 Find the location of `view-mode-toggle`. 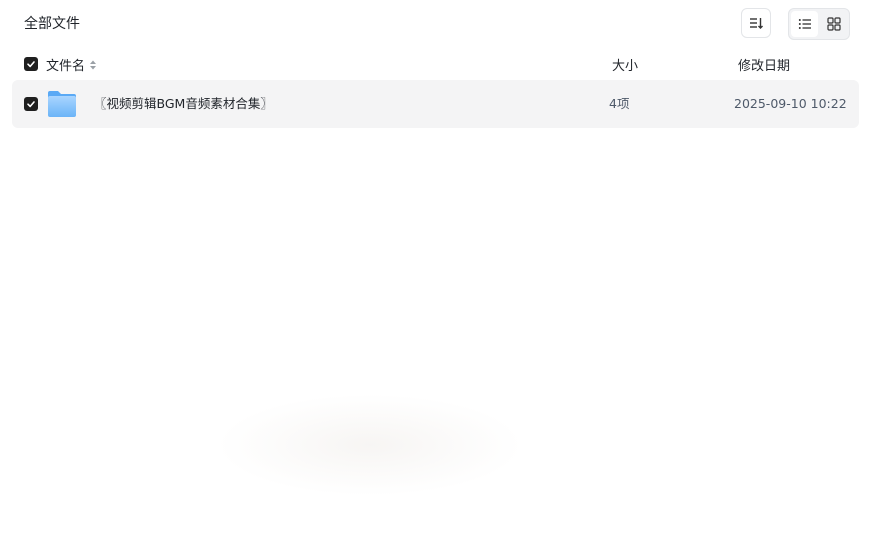

view-mode-toggle is located at coordinates (819, 24).